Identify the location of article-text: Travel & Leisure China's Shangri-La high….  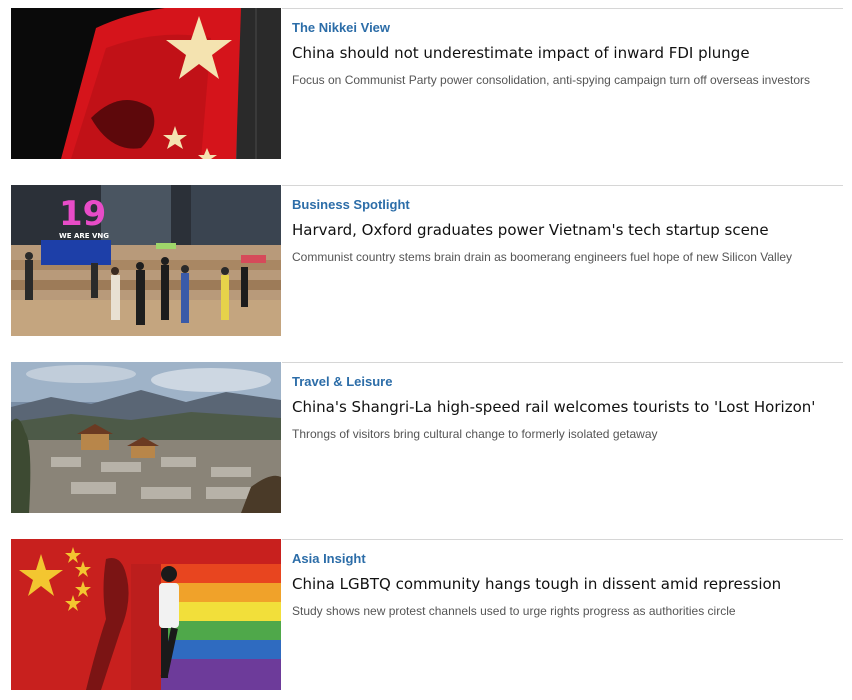
(562, 408).